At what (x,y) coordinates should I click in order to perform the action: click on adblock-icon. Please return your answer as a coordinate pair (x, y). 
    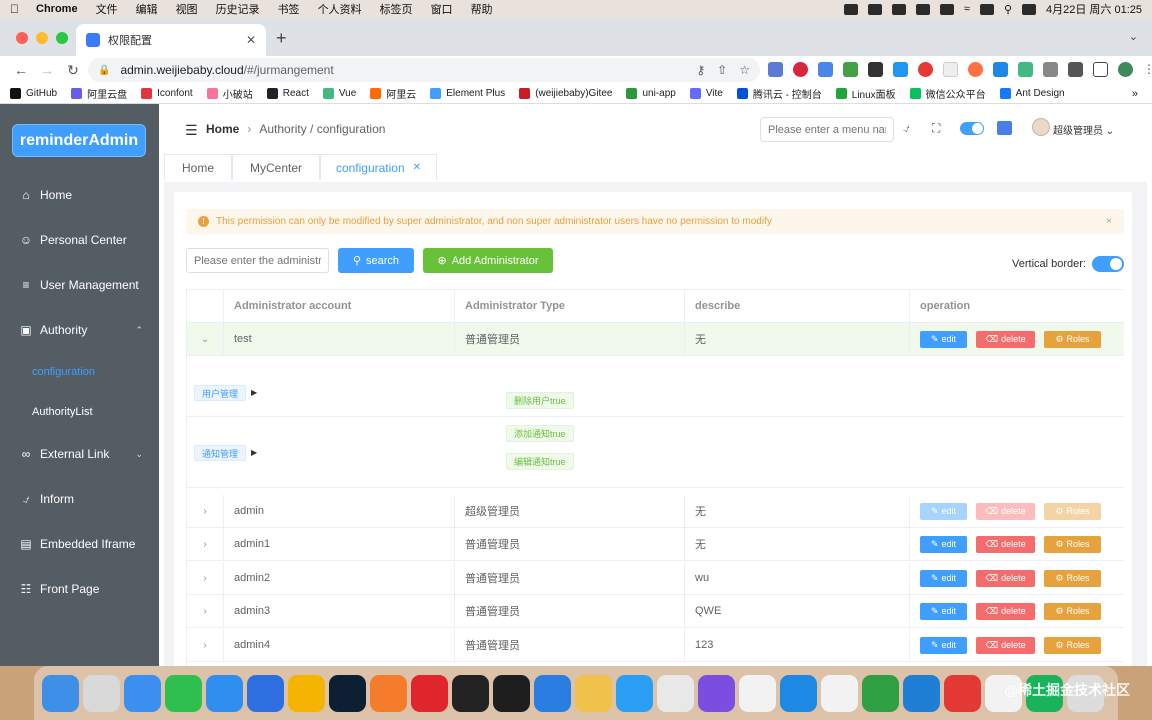
    Looking at the image, I should click on (800, 69).